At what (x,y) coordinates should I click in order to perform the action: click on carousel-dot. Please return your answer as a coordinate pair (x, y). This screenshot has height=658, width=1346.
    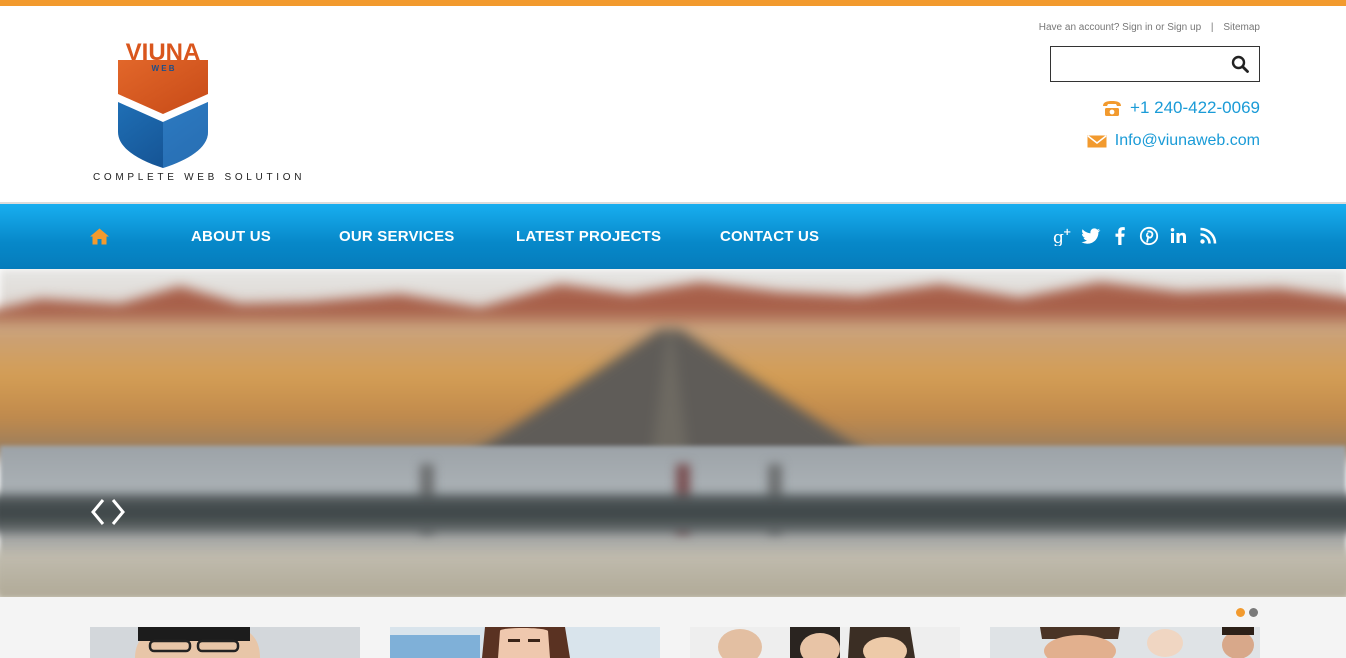
    Looking at the image, I should click on (1253, 612).